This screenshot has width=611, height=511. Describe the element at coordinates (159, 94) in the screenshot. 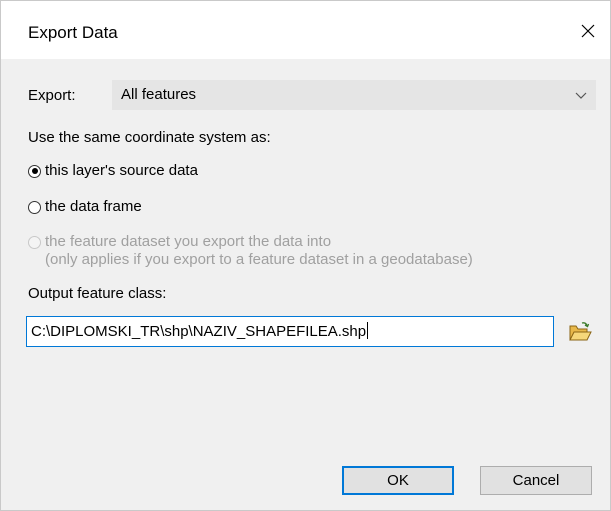

I see `export-dropdown-value: All features` at that location.